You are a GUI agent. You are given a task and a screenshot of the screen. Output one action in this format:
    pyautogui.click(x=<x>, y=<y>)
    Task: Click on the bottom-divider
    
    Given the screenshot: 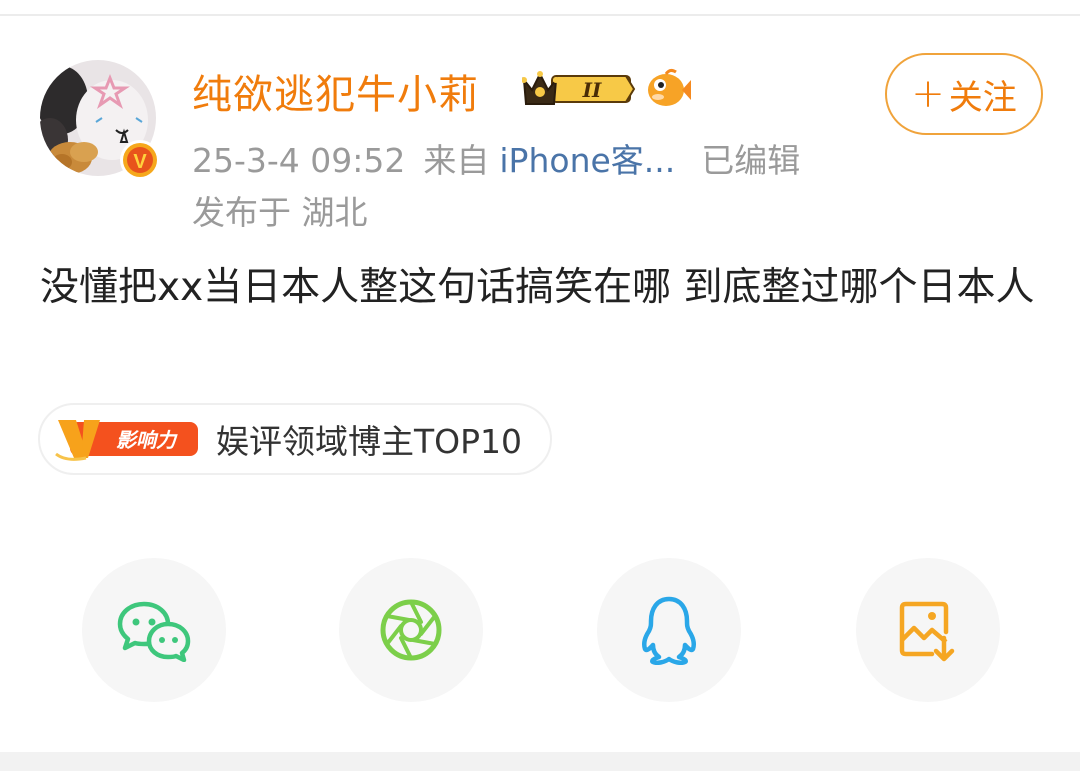 What is the action you would take?
    pyautogui.click(x=540, y=761)
    